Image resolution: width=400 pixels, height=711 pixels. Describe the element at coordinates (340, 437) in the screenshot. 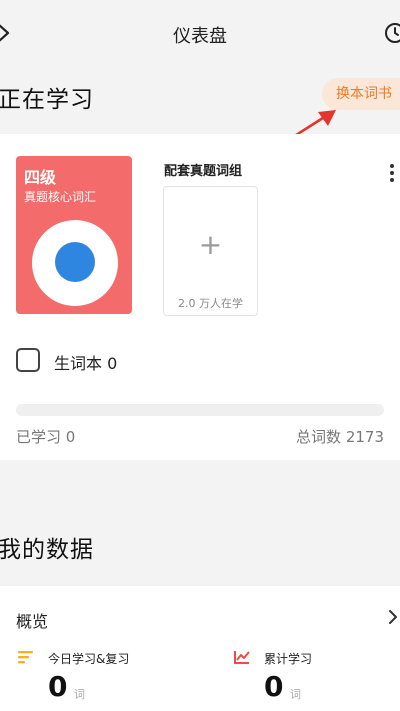

I see `total-word-count: 总词数 2173` at that location.